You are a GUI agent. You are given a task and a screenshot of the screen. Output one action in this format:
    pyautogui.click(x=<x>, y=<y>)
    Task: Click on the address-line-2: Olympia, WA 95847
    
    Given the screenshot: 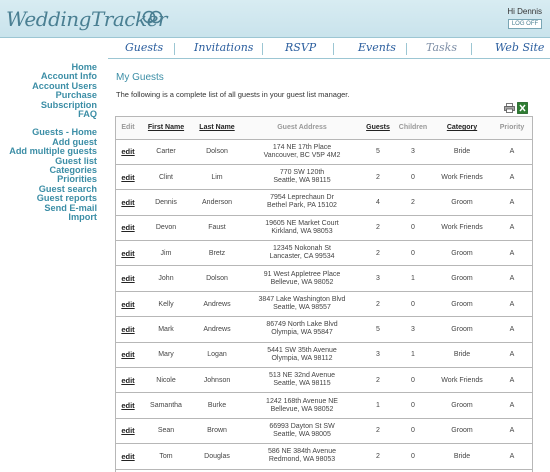 What is the action you would take?
    pyautogui.click(x=302, y=333)
    